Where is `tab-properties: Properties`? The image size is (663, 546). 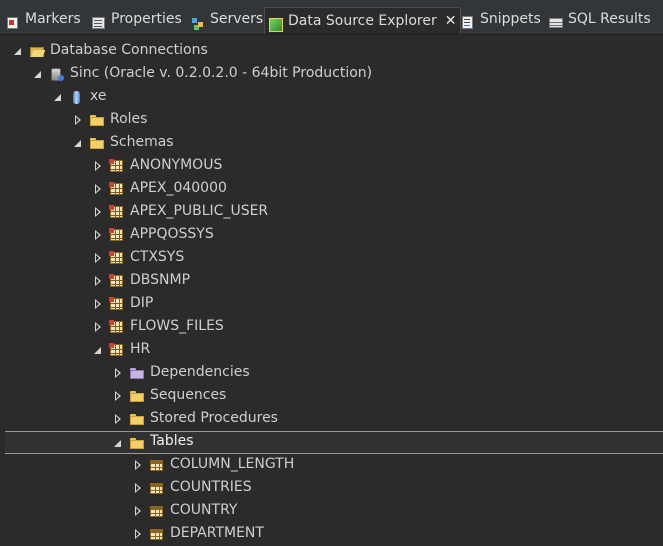
tab-properties: Properties is located at coordinates (137, 19).